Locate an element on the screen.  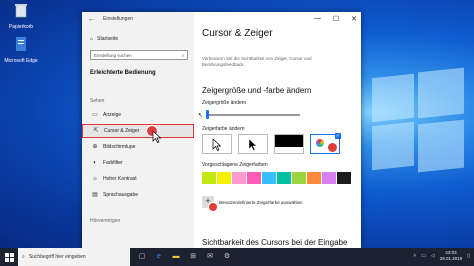
sidebar-item-hoher-kontrast: ☼ Hoher Kontrast is located at coordinates (138, 179).